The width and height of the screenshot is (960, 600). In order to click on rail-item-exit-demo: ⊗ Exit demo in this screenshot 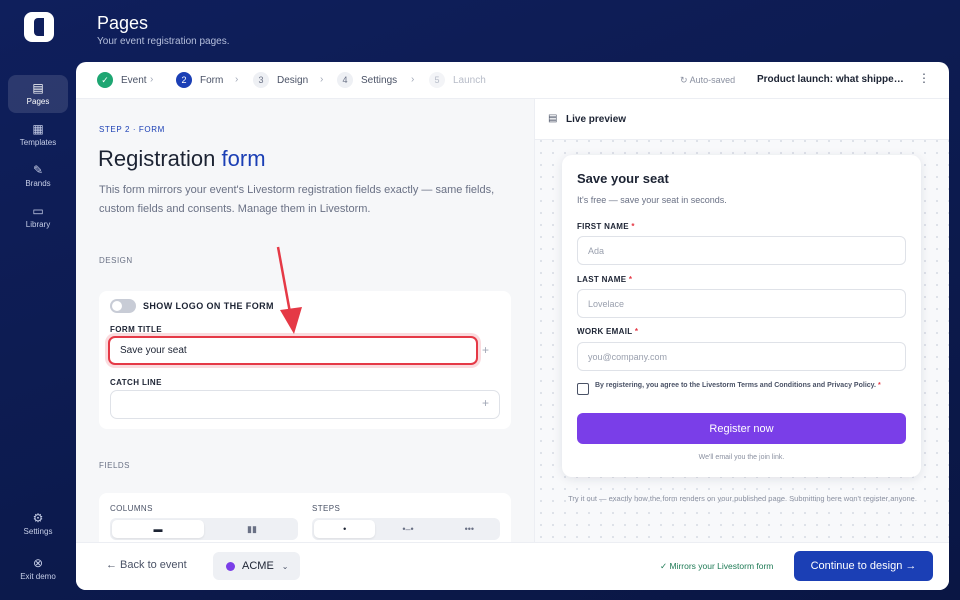, I will do `click(38, 569)`.